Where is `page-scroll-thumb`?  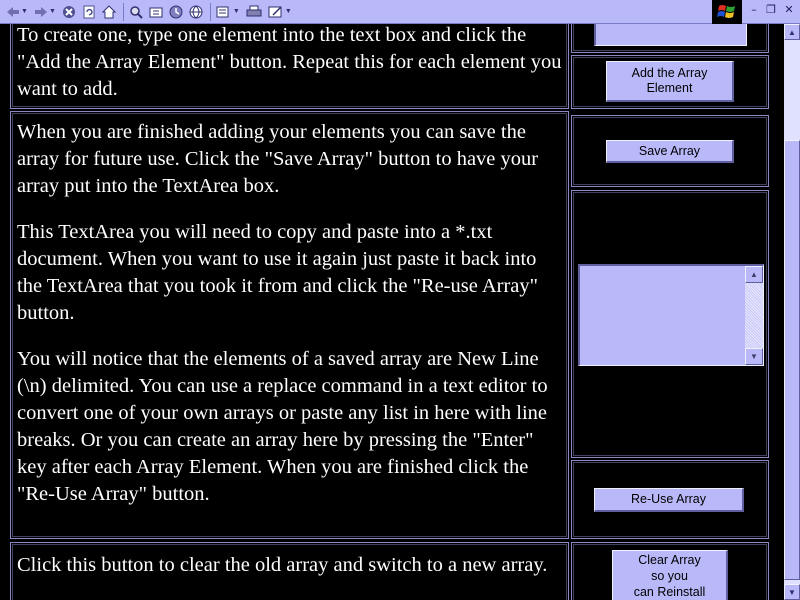 page-scroll-thumb is located at coordinates (792, 360).